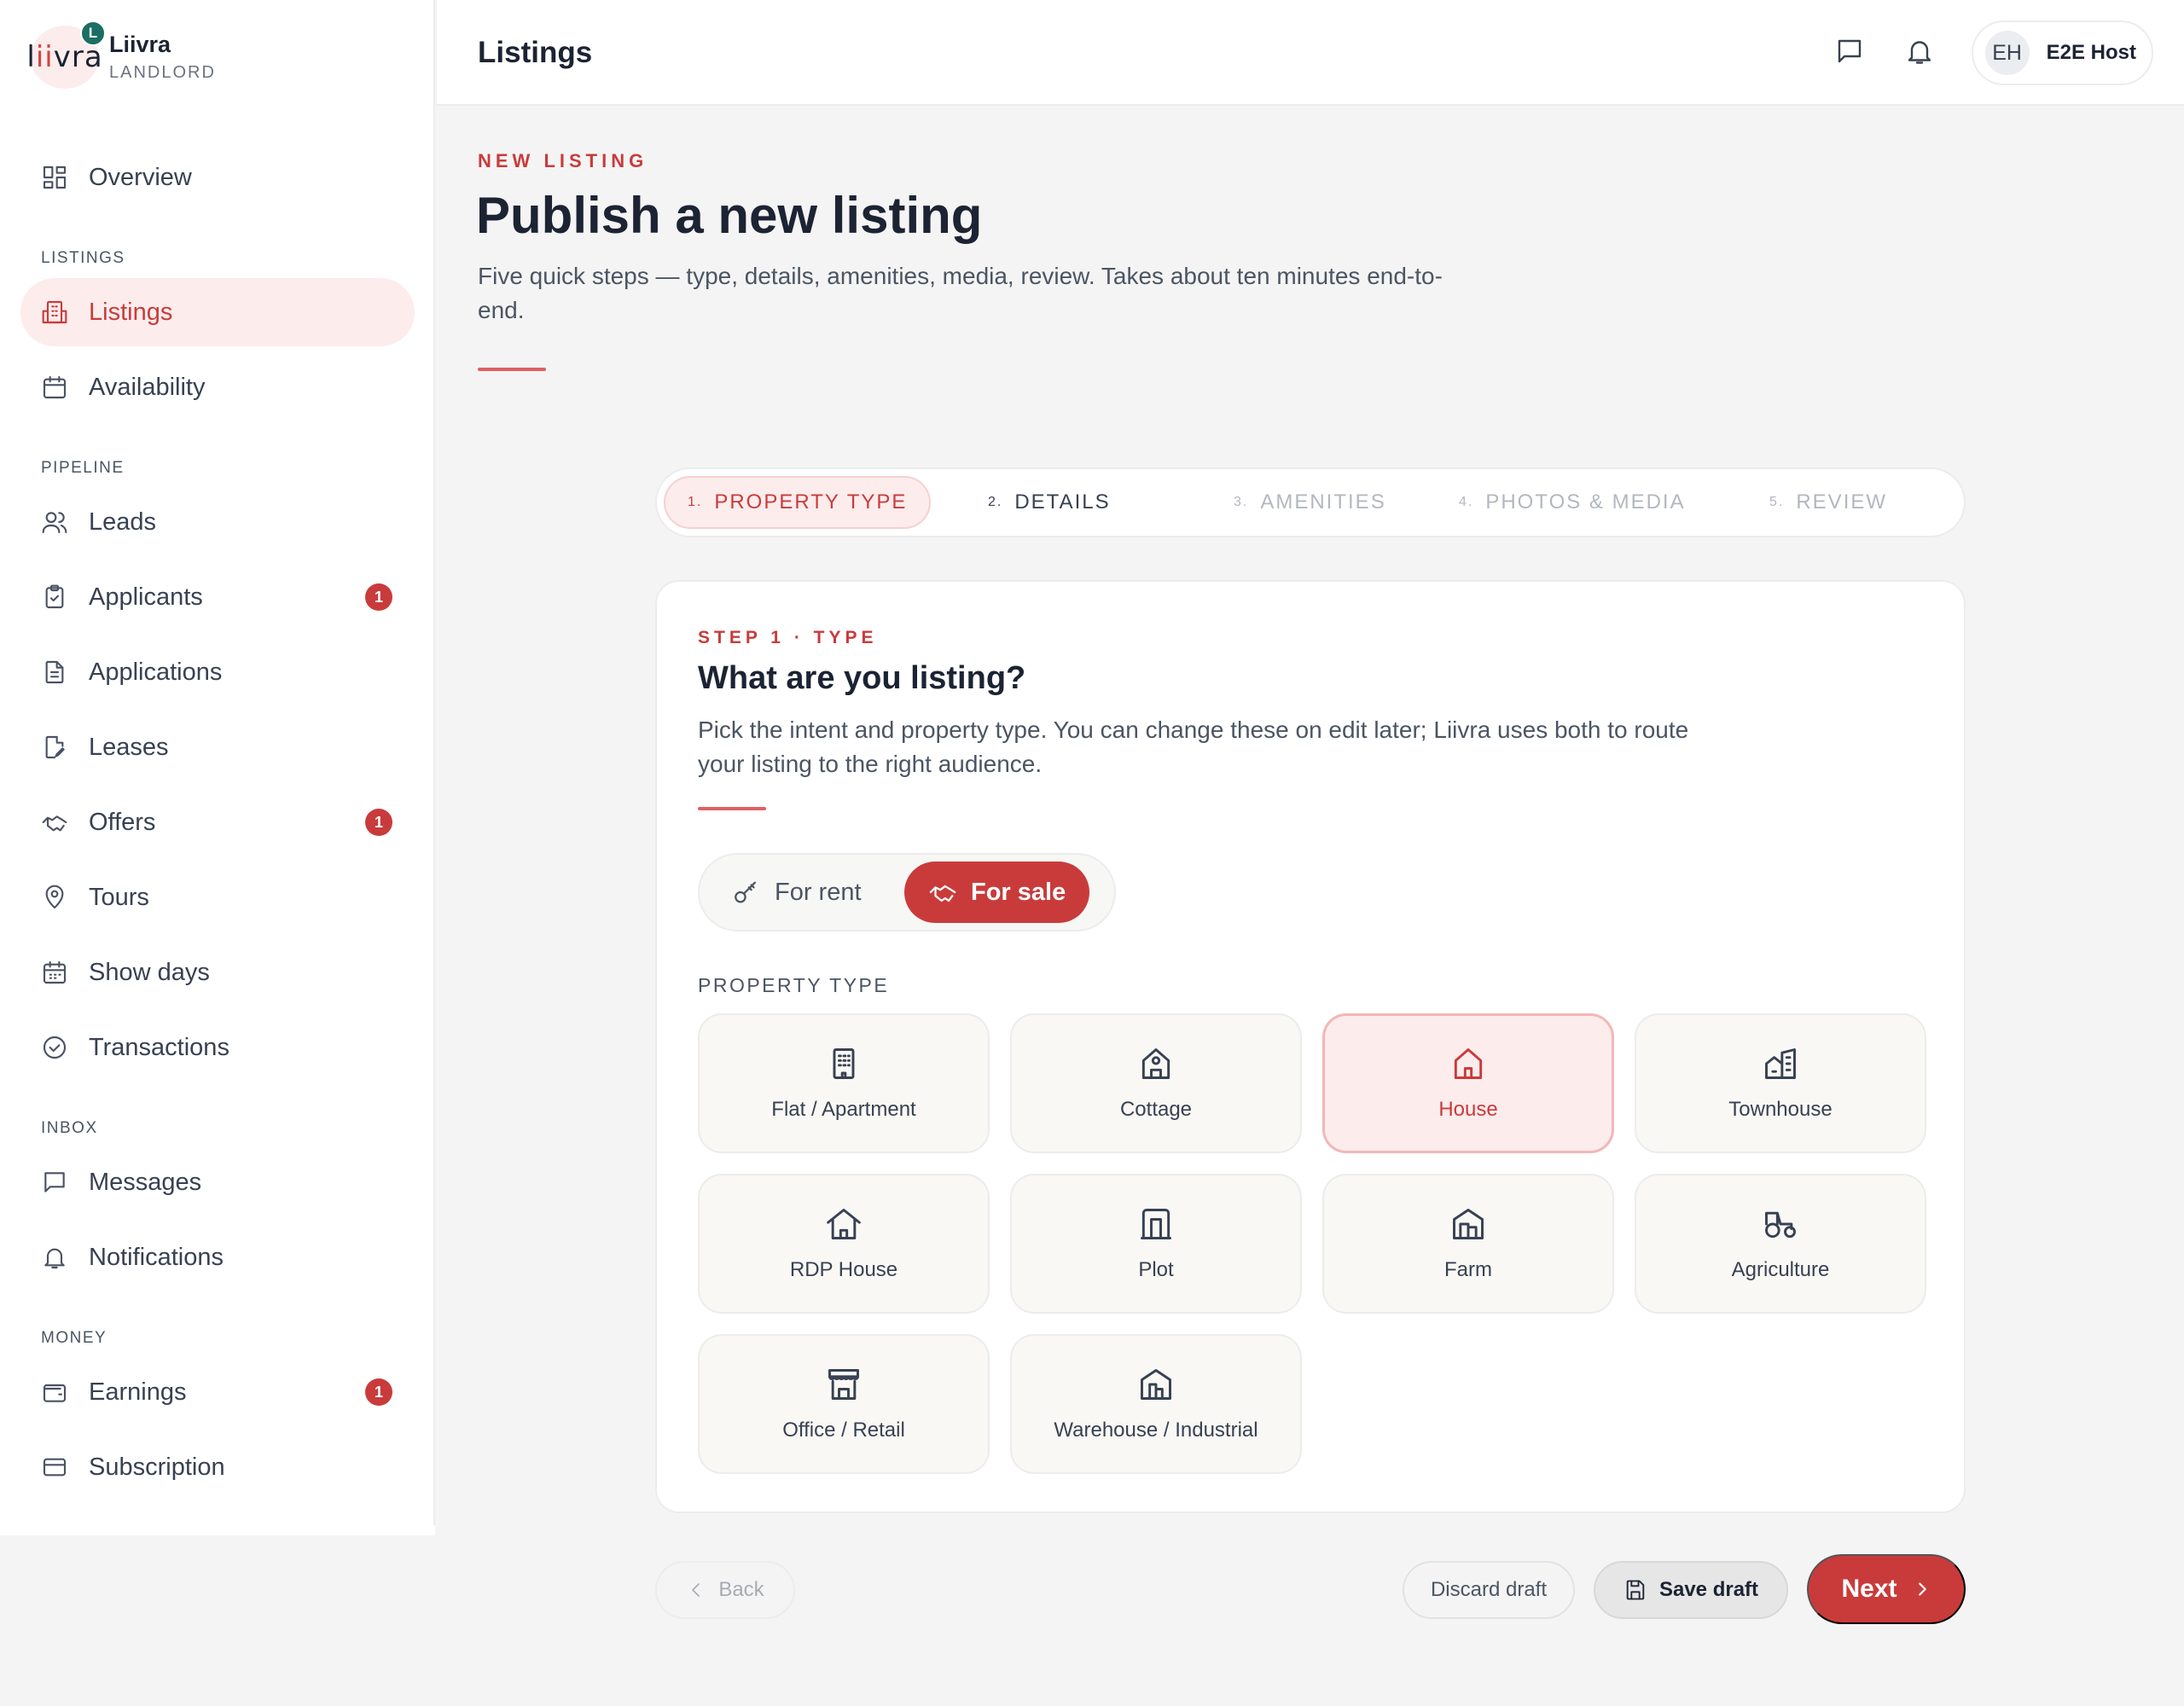 The image size is (2184, 1706). Describe the element at coordinates (1468, 1244) in the screenshot. I see `type-farm: Farm` at that location.